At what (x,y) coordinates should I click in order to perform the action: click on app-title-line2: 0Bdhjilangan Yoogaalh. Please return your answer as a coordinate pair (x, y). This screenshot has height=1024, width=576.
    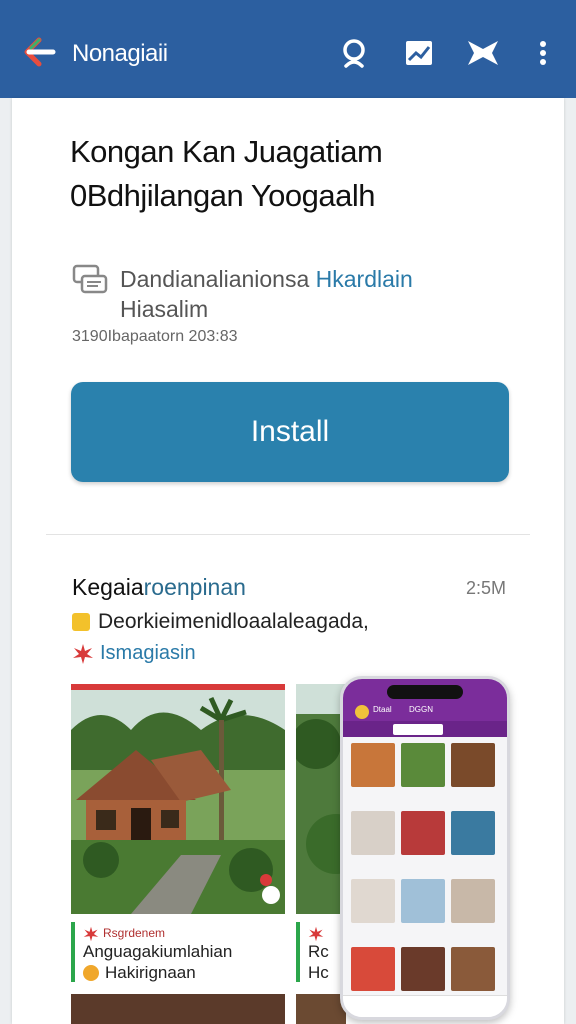
    Looking at the image, I should click on (305, 196).